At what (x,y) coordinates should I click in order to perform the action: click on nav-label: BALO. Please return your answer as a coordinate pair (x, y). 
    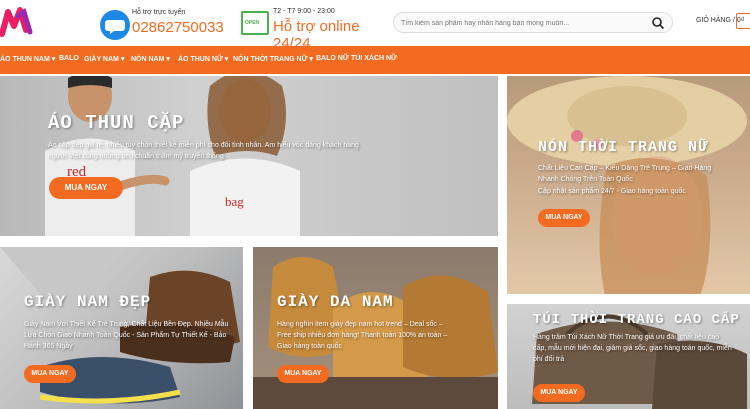
    Looking at the image, I should click on (69, 58).